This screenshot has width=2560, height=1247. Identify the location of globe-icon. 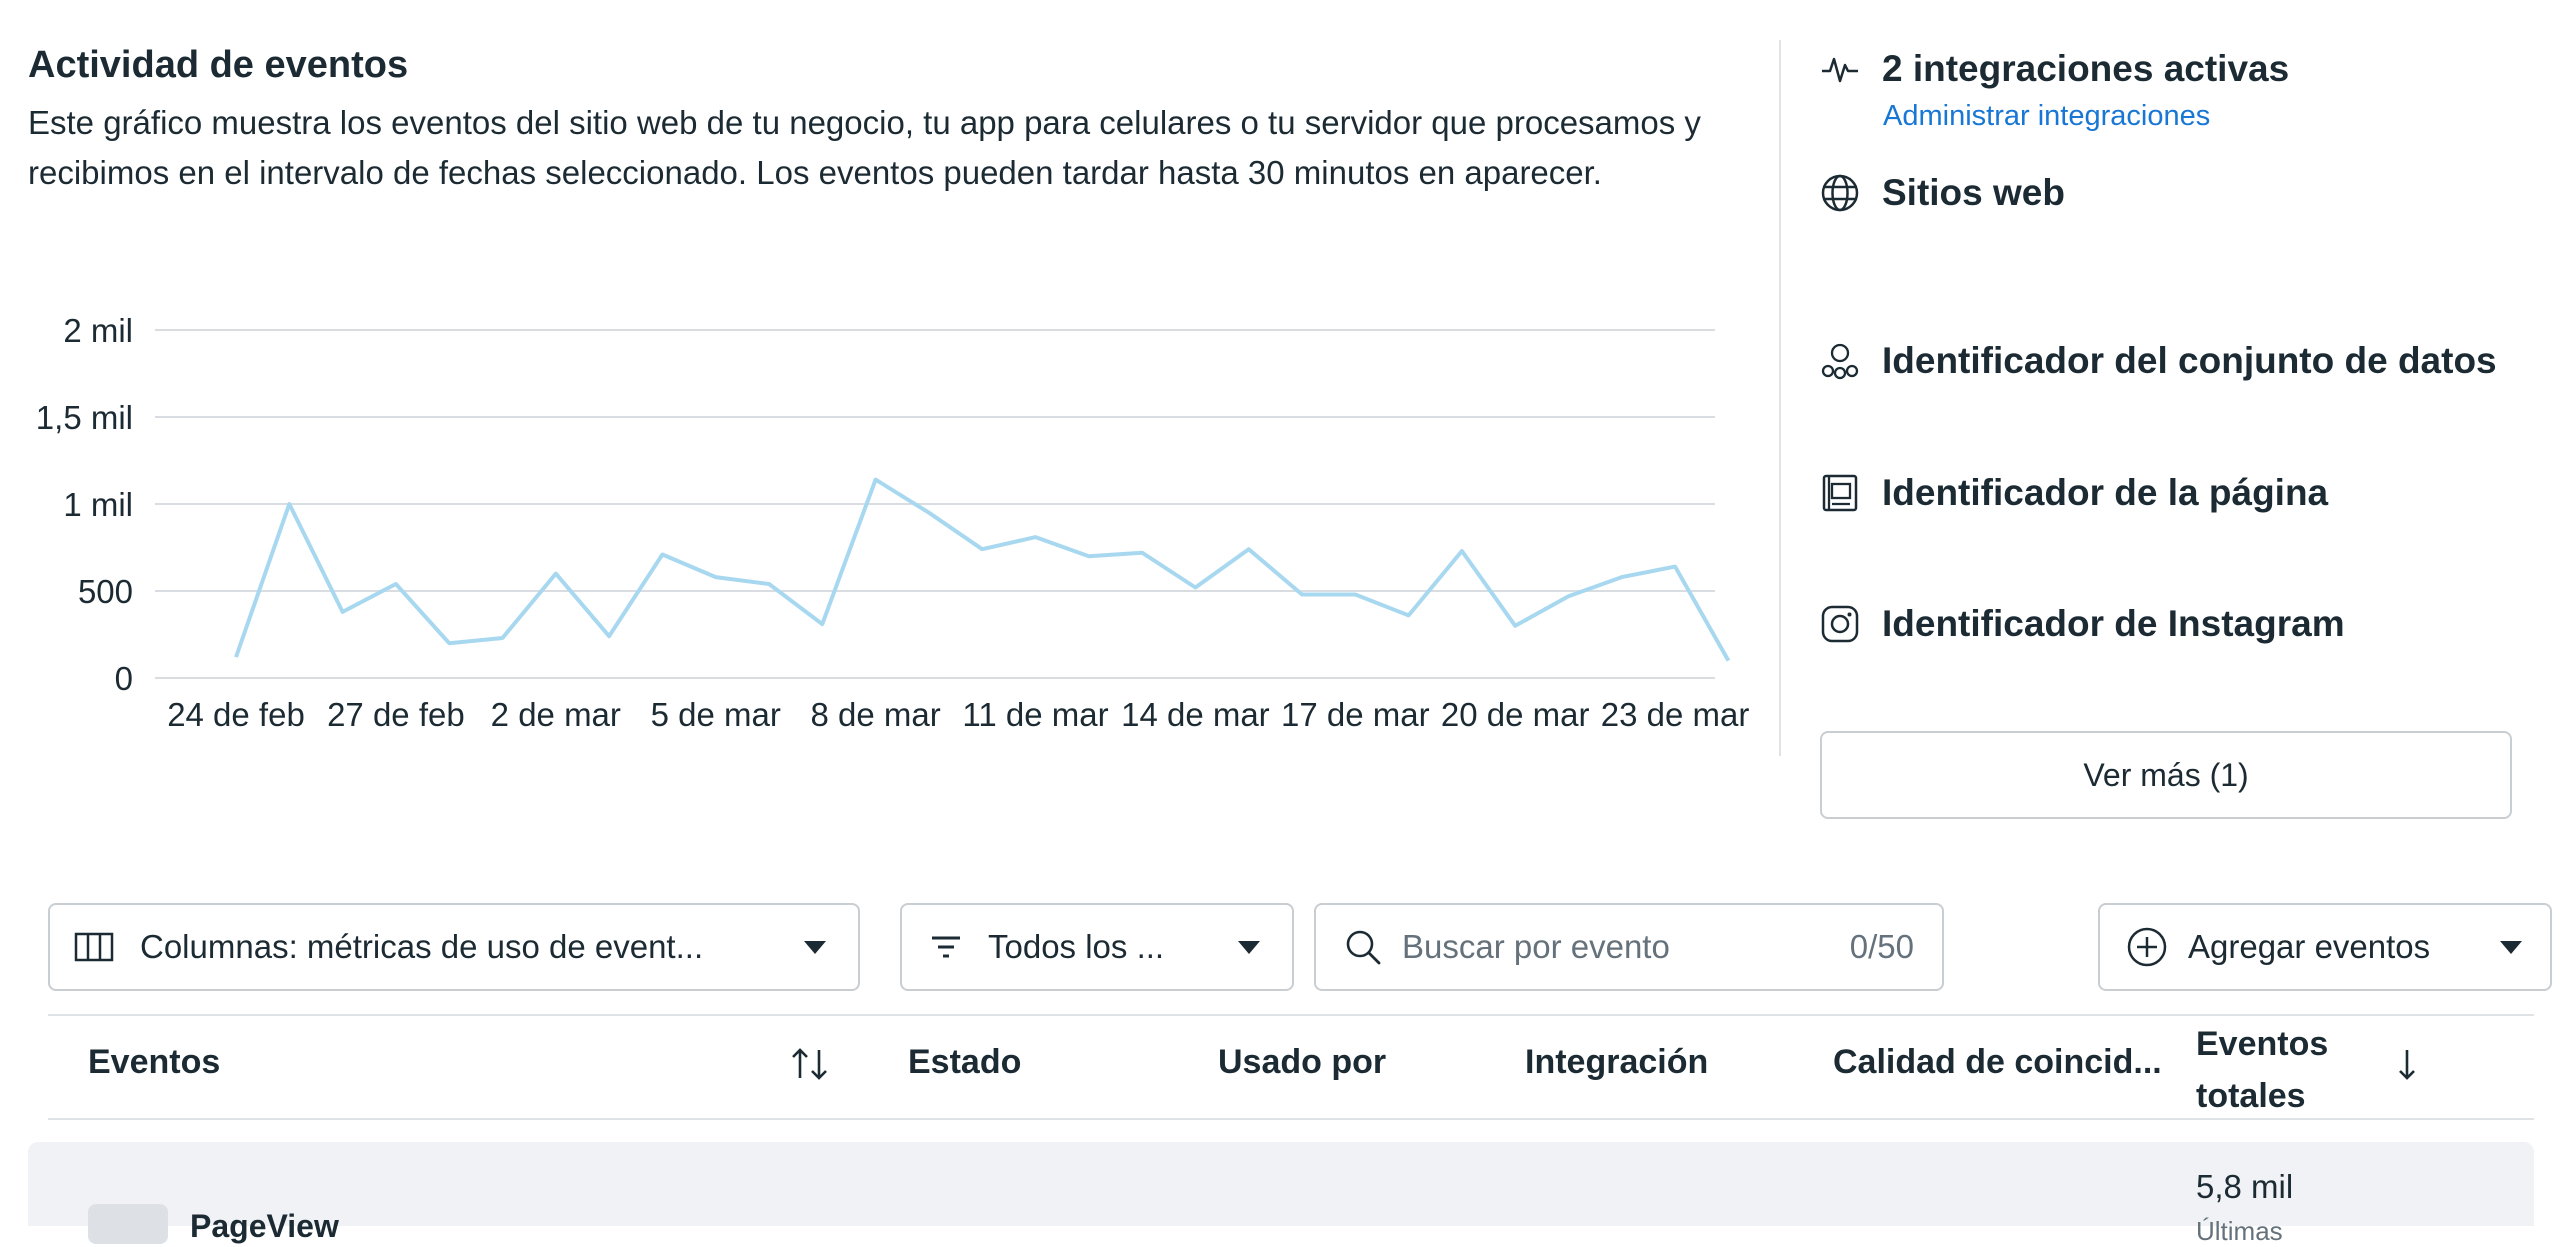
(1840, 193).